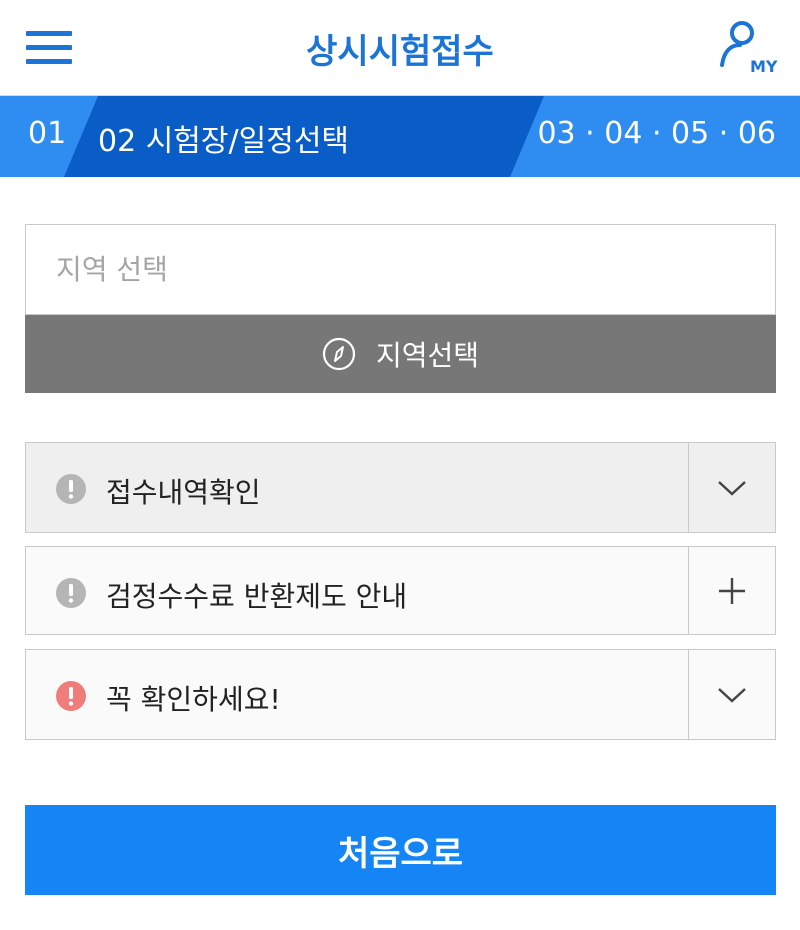 The width and height of the screenshot is (800, 930). Describe the element at coordinates (71, 696) in the screenshot. I see `alert-red-icon` at that location.